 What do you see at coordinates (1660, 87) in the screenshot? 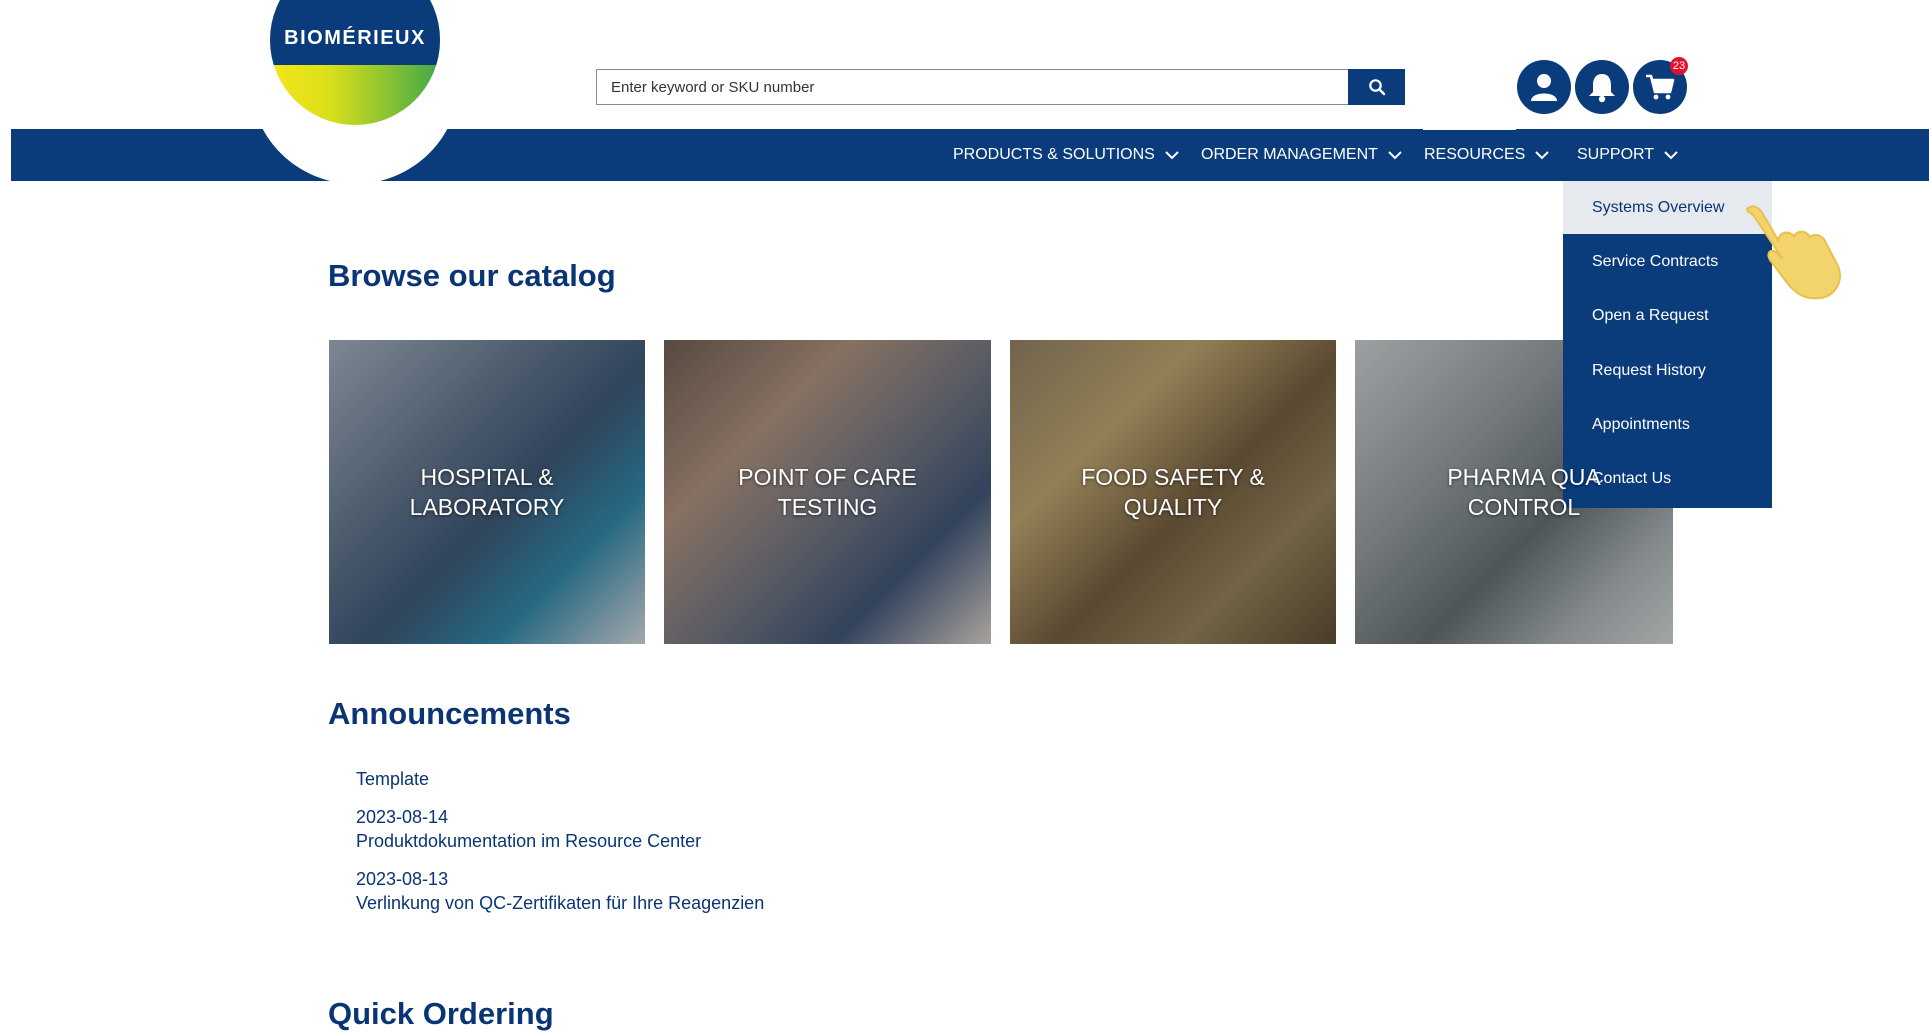
I see `cart-icon` at bounding box center [1660, 87].